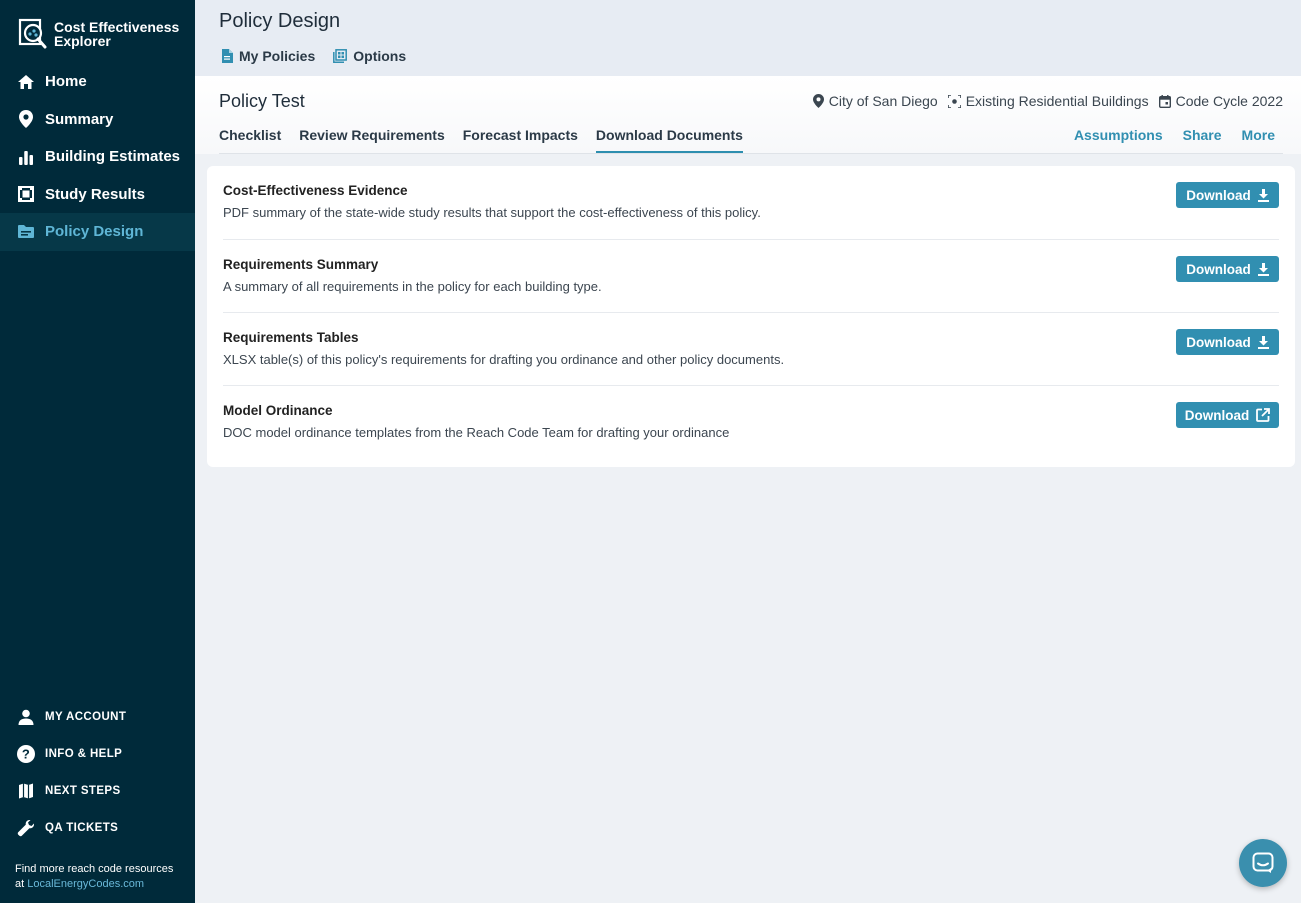 The width and height of the screenshot is (1301, 903). I want to click on tab-download-documents: Download Documents, so click(669, 140).